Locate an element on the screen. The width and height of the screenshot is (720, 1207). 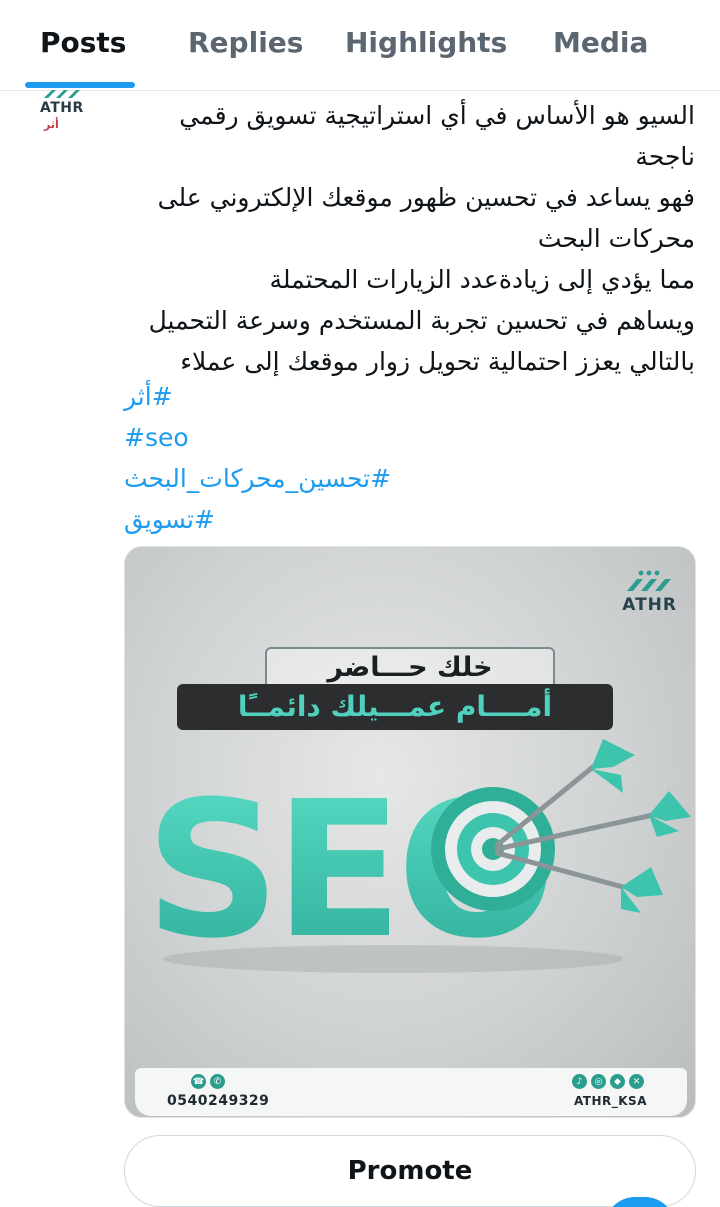
post-line: مما يؤدي إلى زيادةعدد الزيارات المحتملة is located at coordinates (482, 279).